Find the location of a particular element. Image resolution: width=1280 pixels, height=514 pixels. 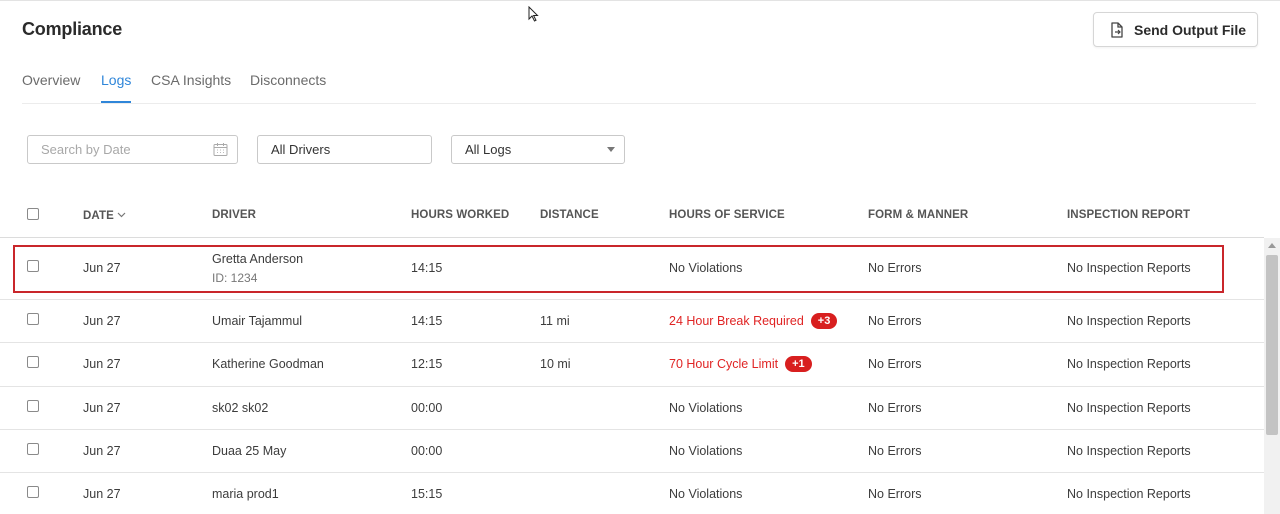

page-title: Compliance is located at coordinates (72, 29).